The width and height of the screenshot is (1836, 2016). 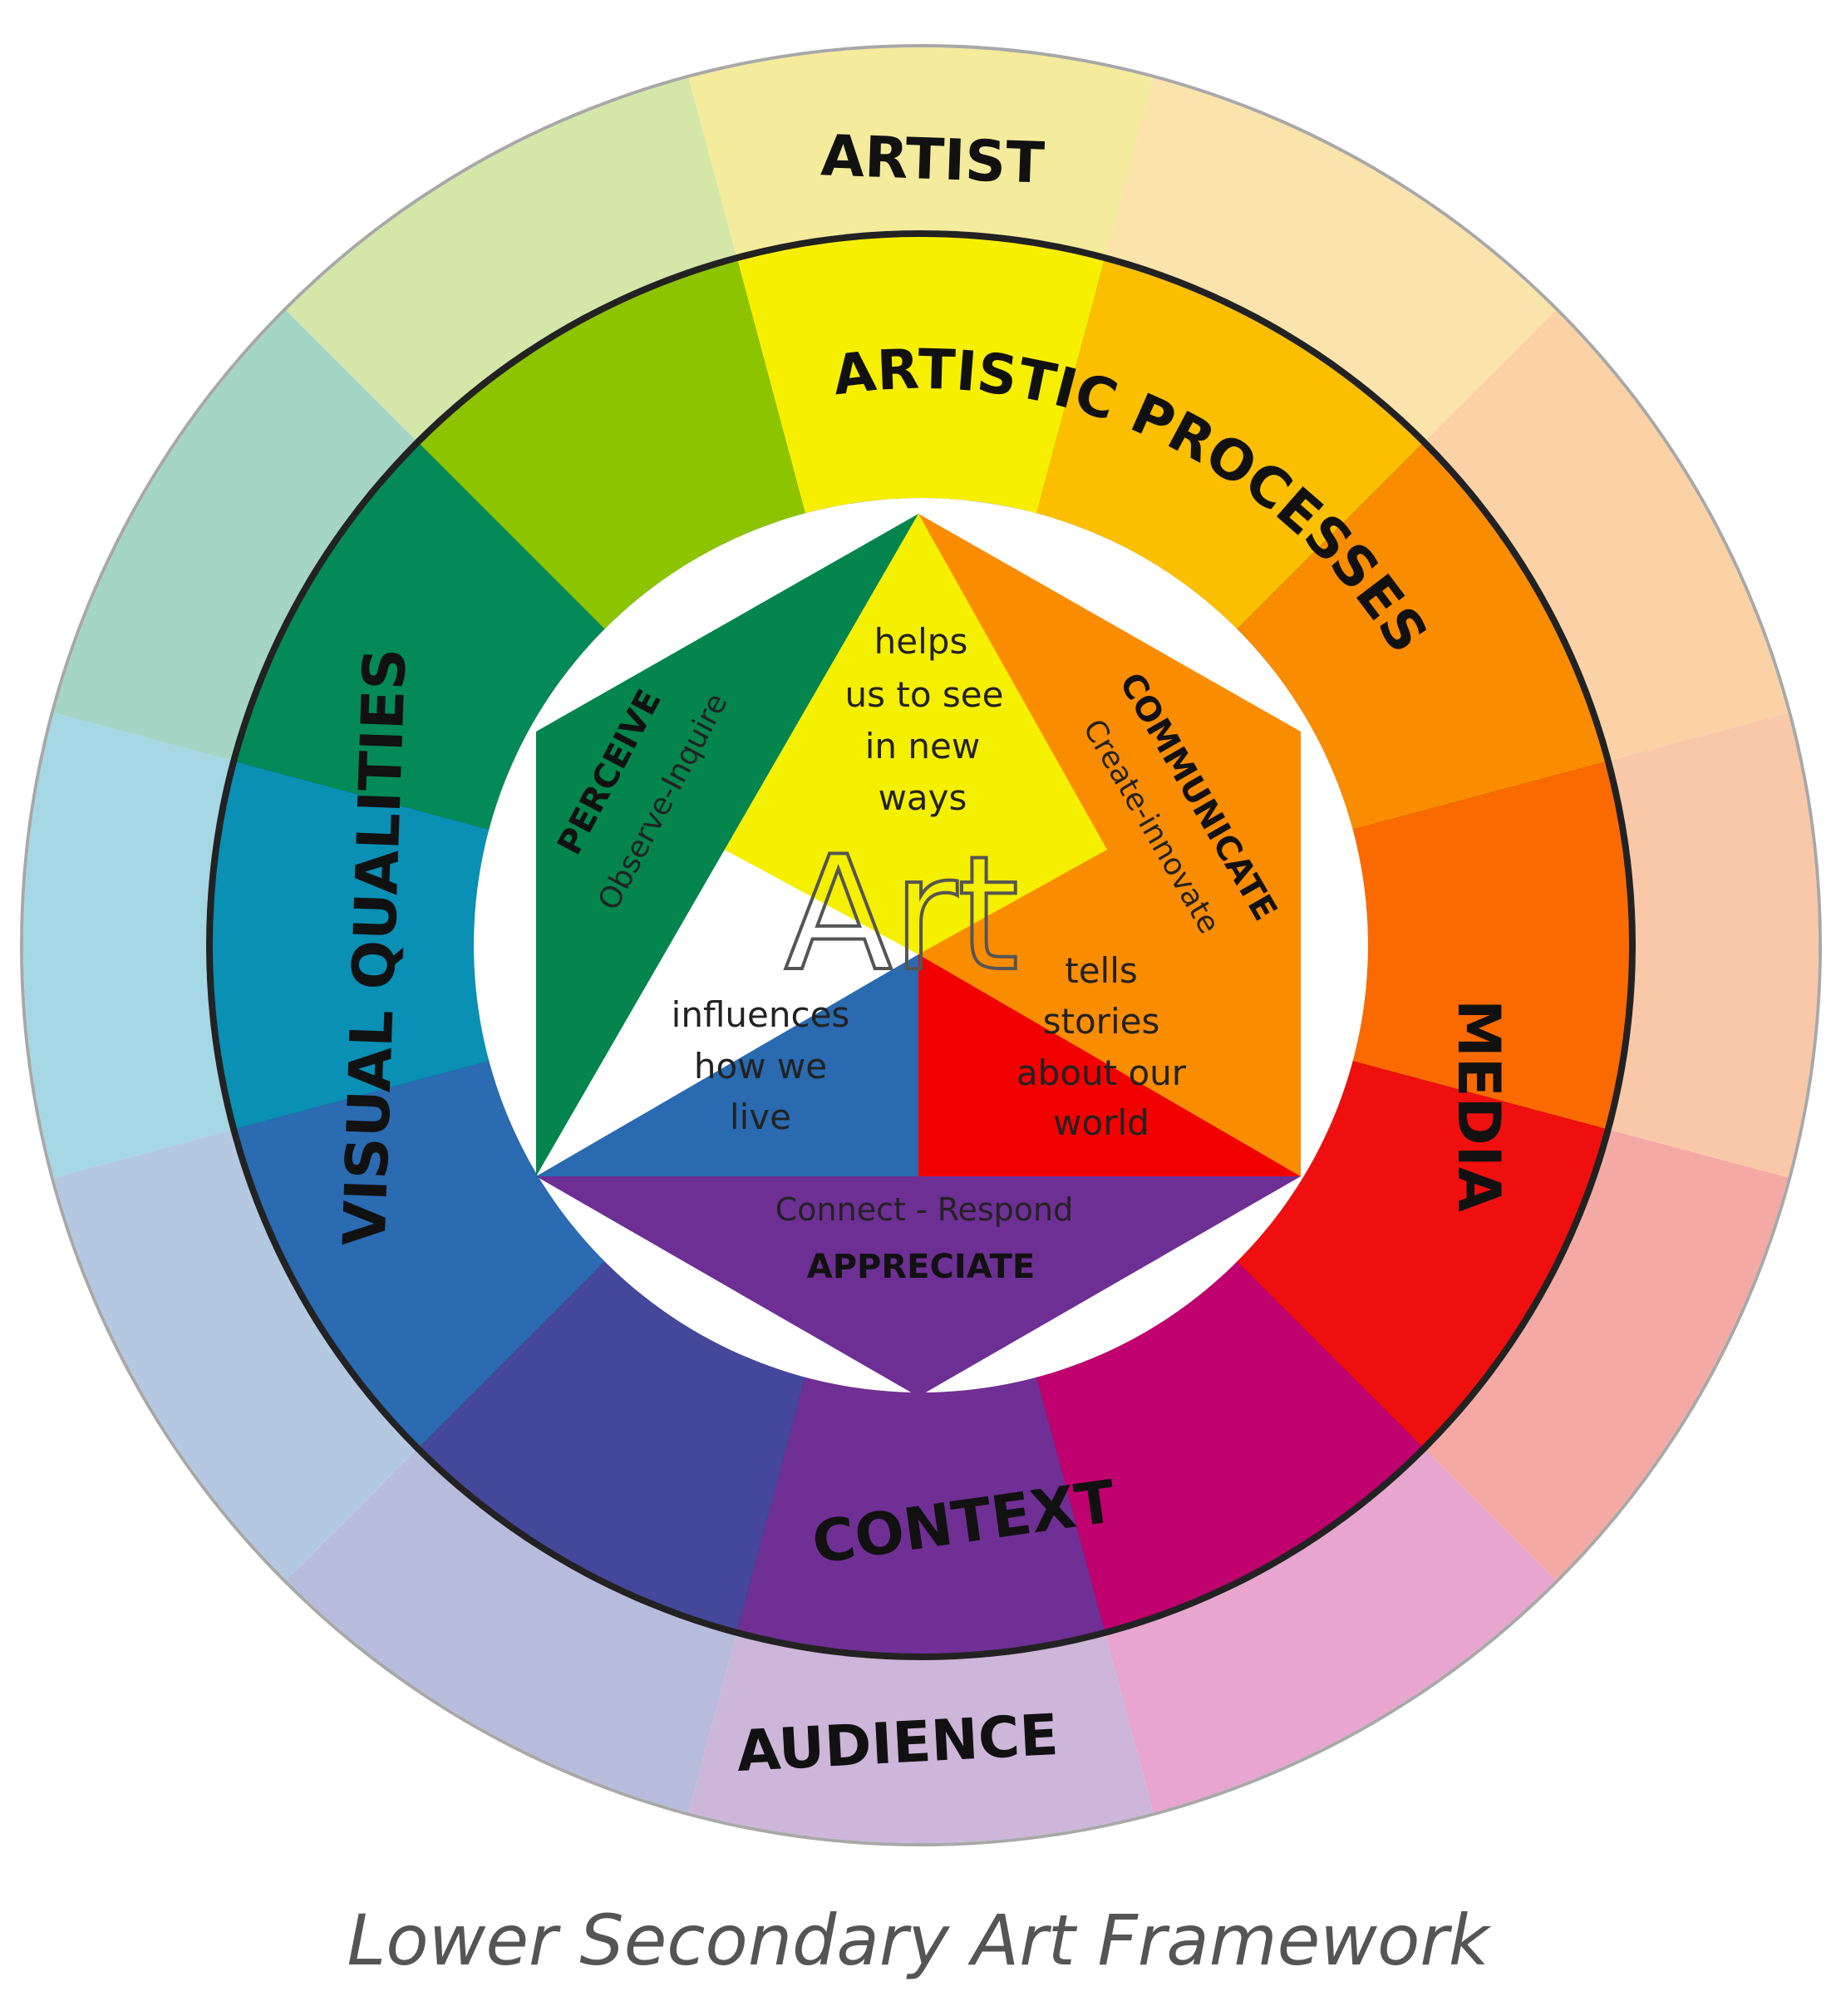 What do you see at coordinates (1101, 1022) in the screenshot?
I see `red-line: stories` at bounding box center [1101, 1022].